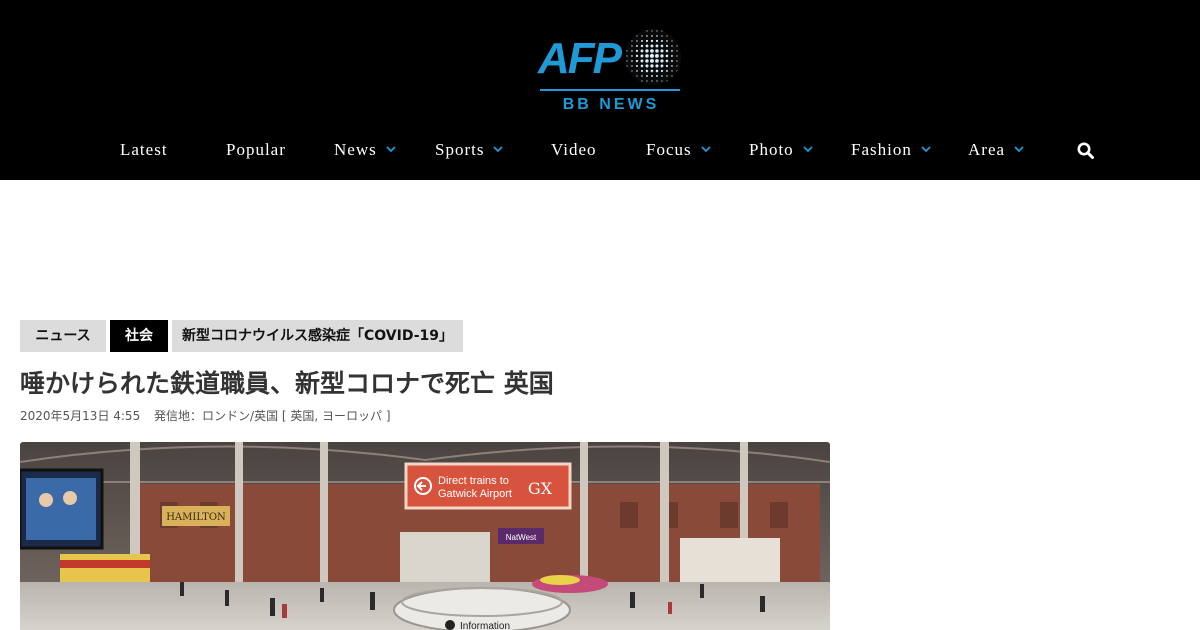 Image resolution: width=1200 pixels, height=630 pixels. What do you see at coordinates (80, 416) in the screenshot?
I see `article-datetime: 2020年5月13日 4:55` at bounding box center [80, 416].